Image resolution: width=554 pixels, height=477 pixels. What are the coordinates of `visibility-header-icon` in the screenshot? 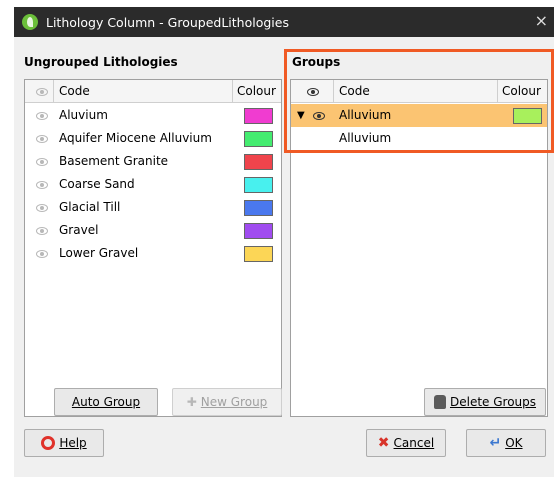 It's located at (42, 92).